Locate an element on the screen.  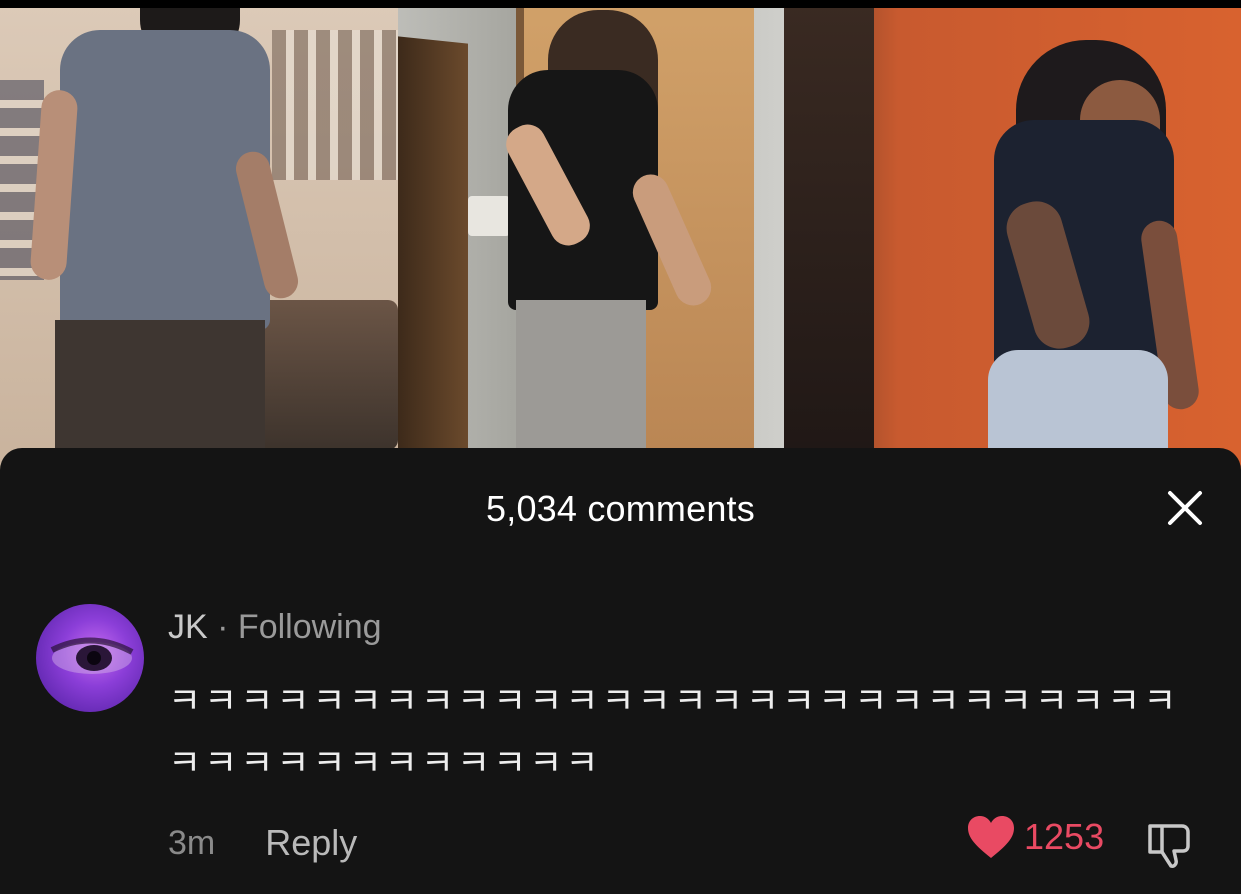
comment-meta: 3m Reply is located at coordinates (262, 843).